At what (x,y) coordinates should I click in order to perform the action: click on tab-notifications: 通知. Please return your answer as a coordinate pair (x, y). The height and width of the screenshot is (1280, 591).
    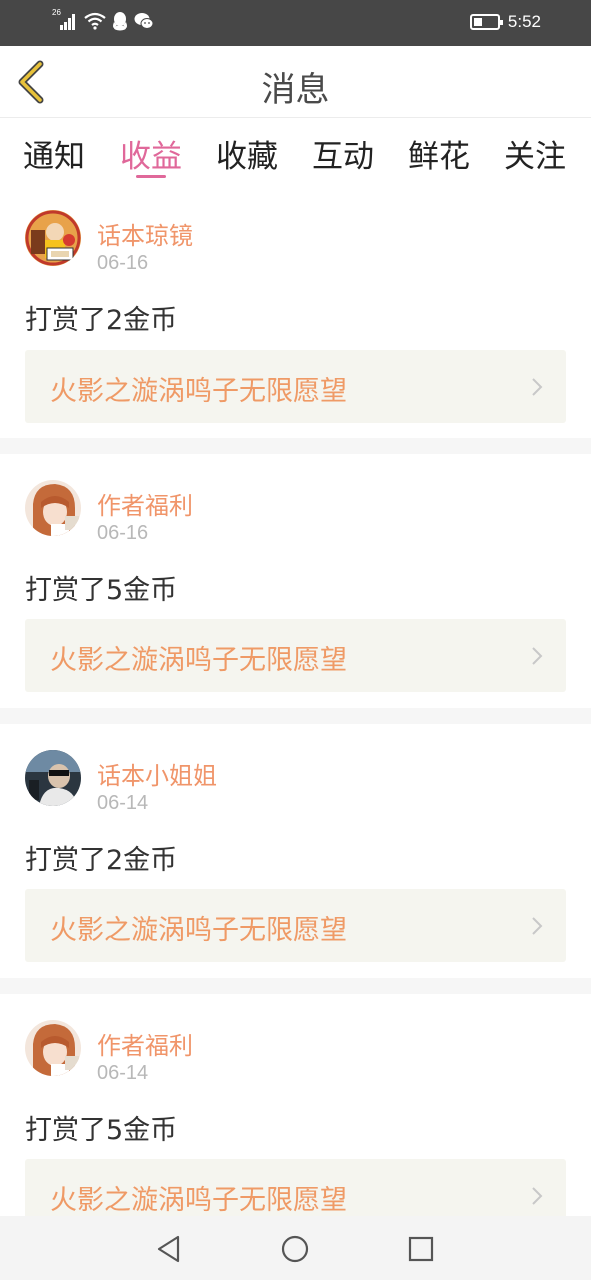
    Looking at the image, I should click on (54, 153).